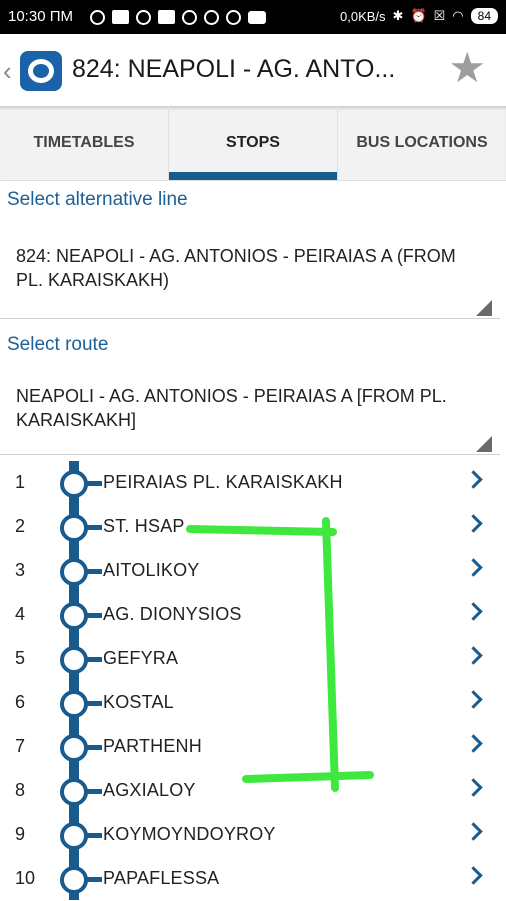 The width and height of the screenshot is (506, 901). What do you see at coordinates (467, 68) in the screenshot?
I see `star-icon: ★` at bounding box center [467, 68].